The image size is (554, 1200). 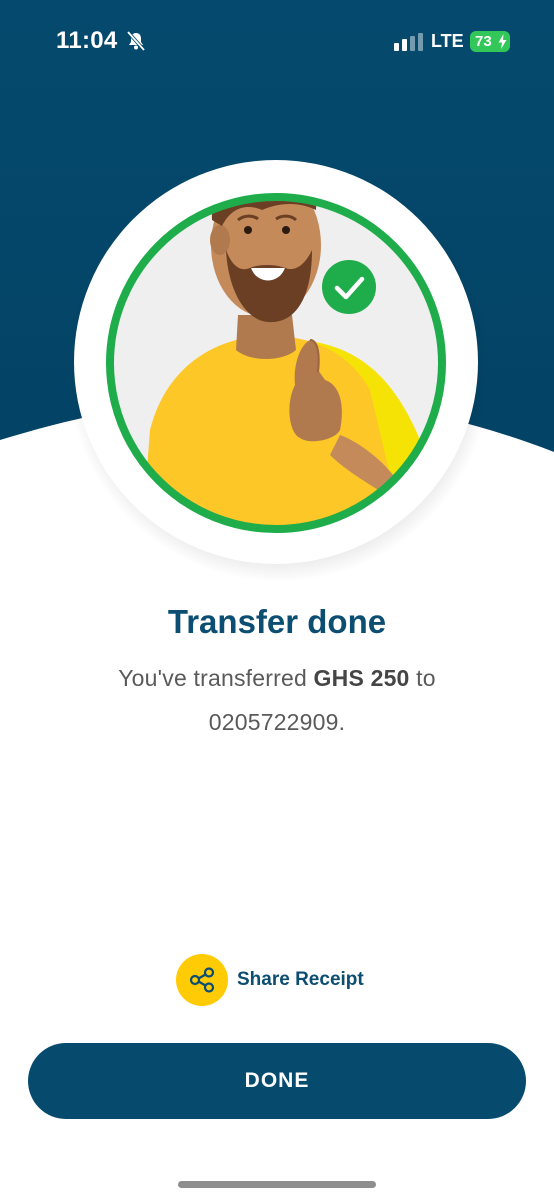 I want to click on message-suffix: ., so click(x=342, y=722).